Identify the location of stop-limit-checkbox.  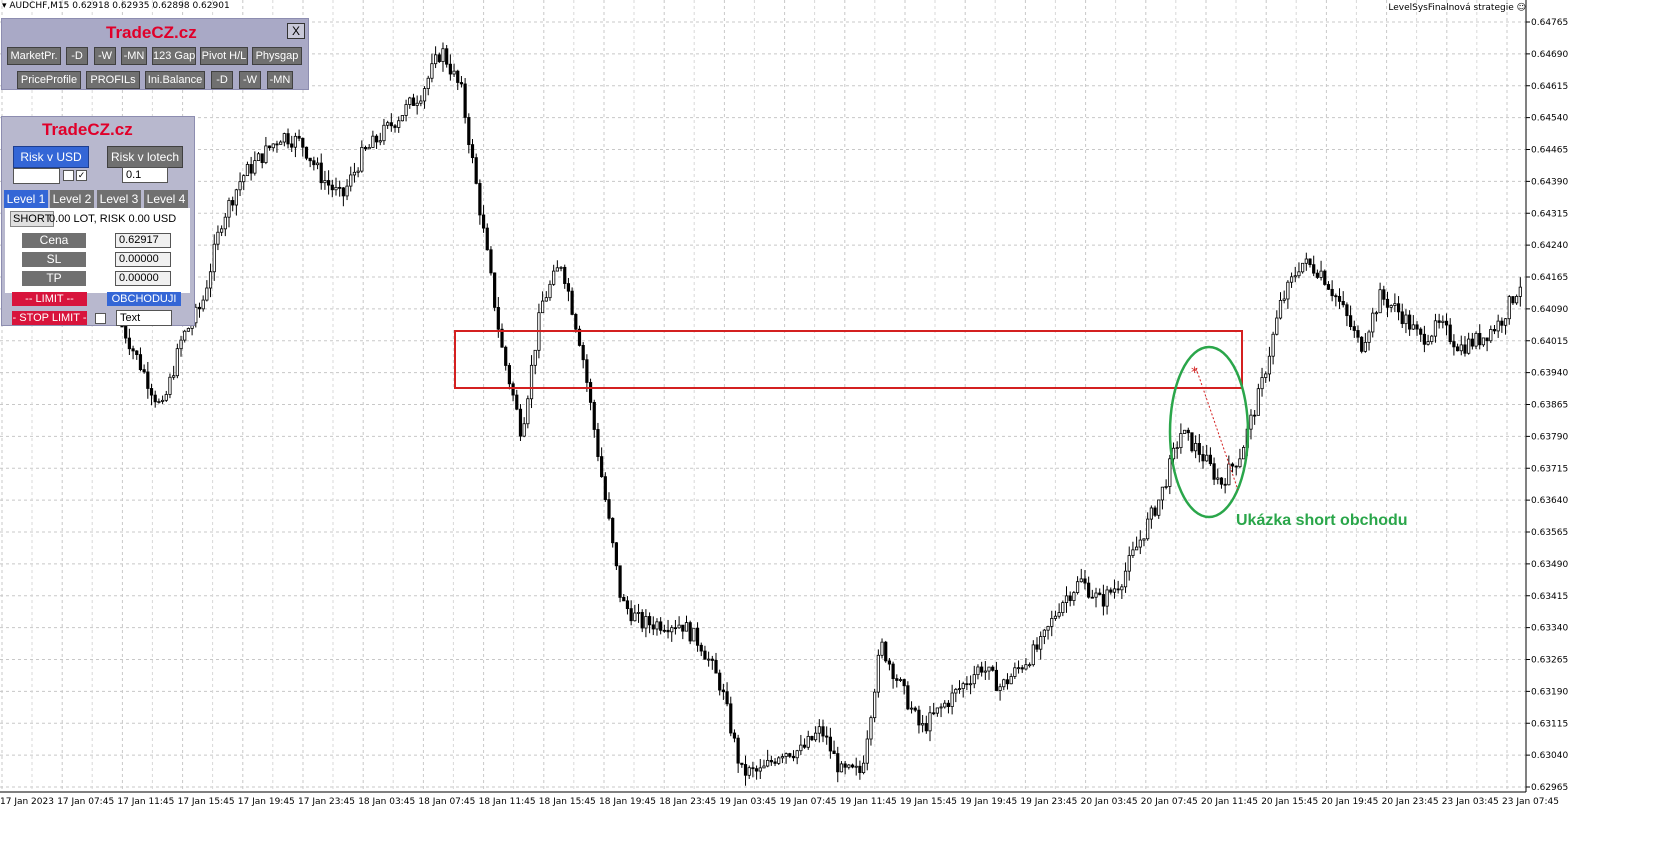
(100, 318).